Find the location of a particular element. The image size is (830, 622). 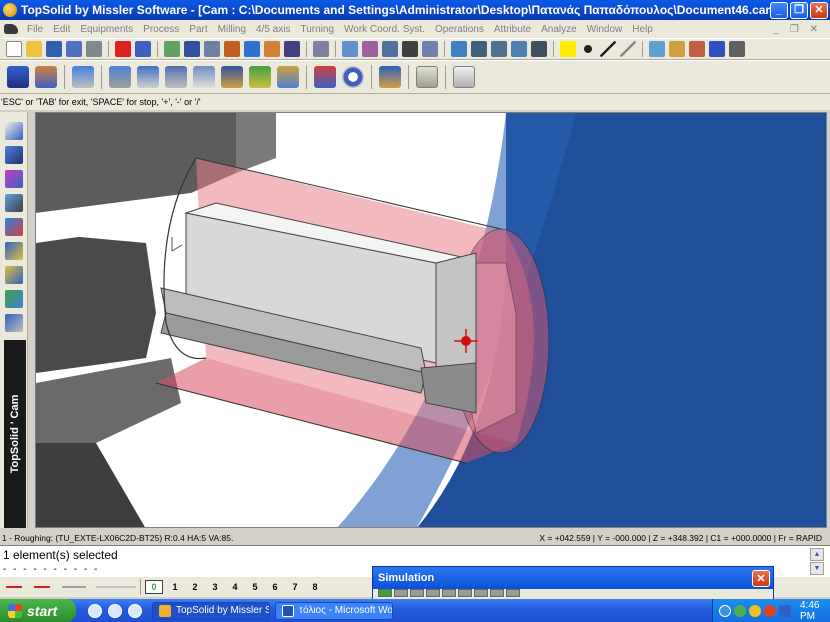

machine-icon is located at coordinates (46, 77).